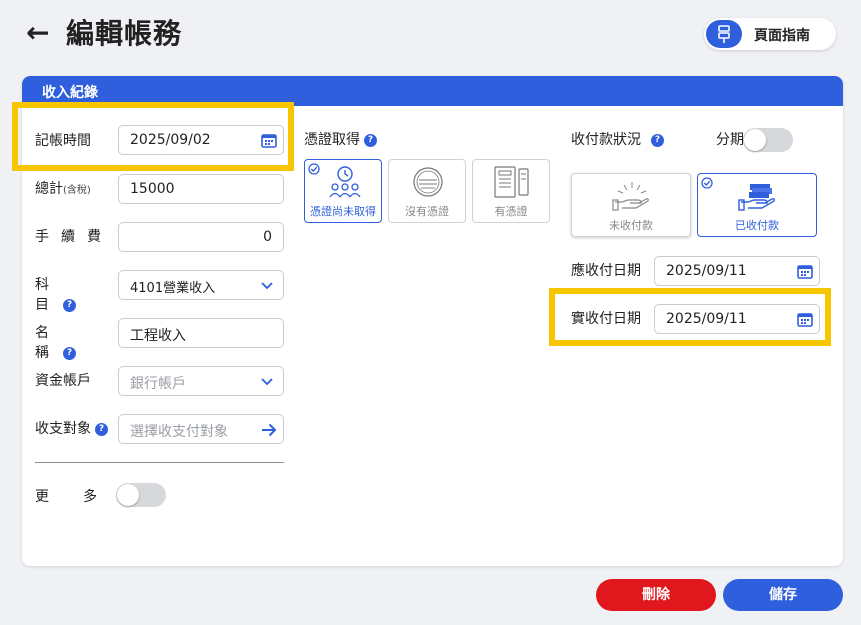  What do you see at coordinates (71, 429) in the screenshot?
I see `target-label: 收支對象?` at bounding box center [71, 429].